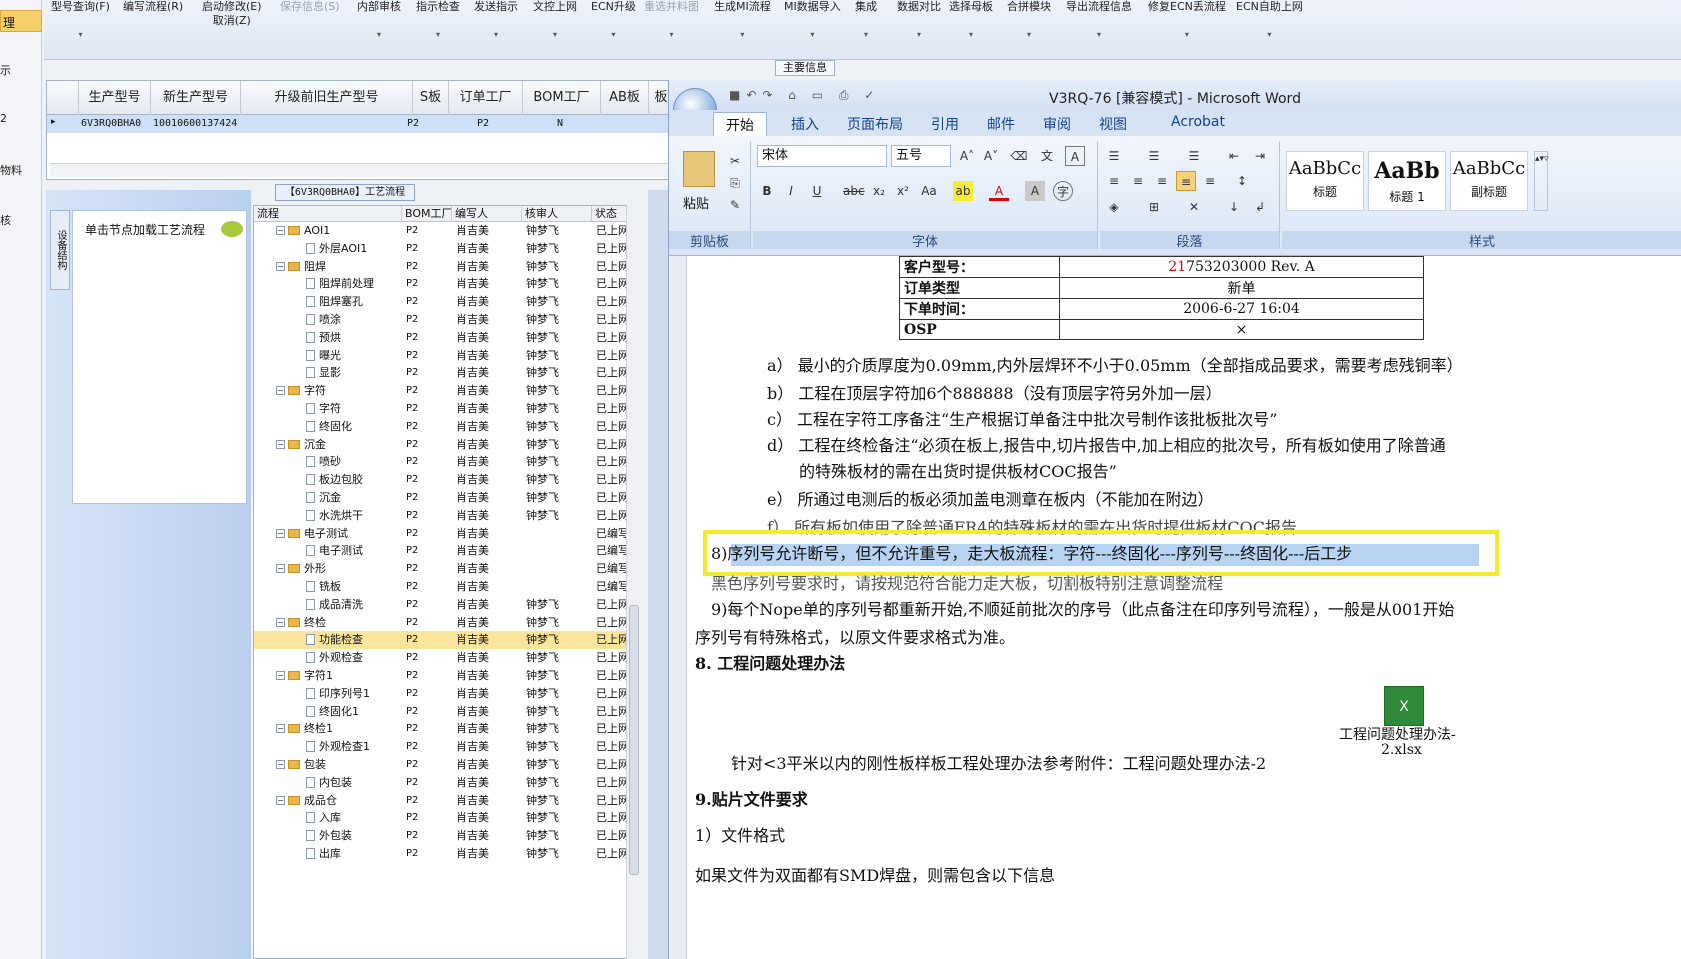 This screenshot has width=1681, height=959. What do you see at coordinates (446, 498) in the screenshot?
I see `tree-row: 沉金 P2 肖吉美 钟梦飞 已上网` at bounding box center [446, 498].